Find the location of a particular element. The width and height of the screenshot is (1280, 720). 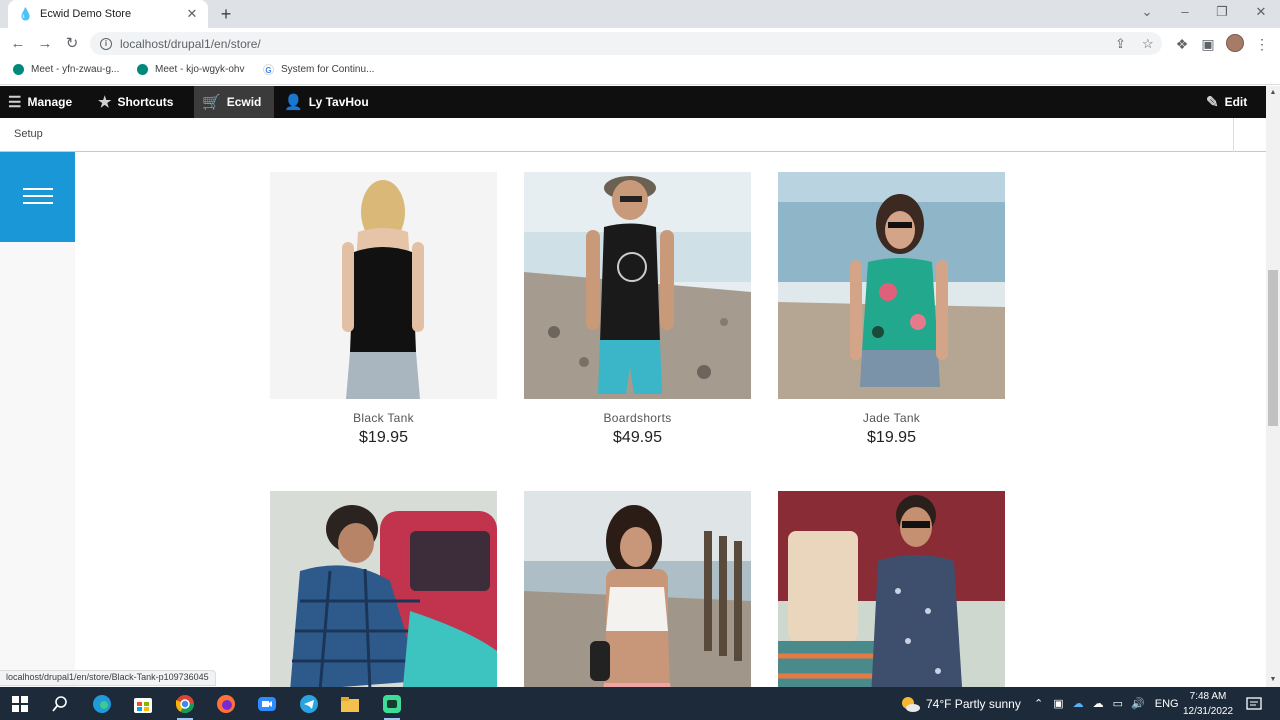

browser-tab-strip: 💧 Ecwid Demo Store ✕ + ⌄ – ❐ ✕ is located at coordinates (640, 14).